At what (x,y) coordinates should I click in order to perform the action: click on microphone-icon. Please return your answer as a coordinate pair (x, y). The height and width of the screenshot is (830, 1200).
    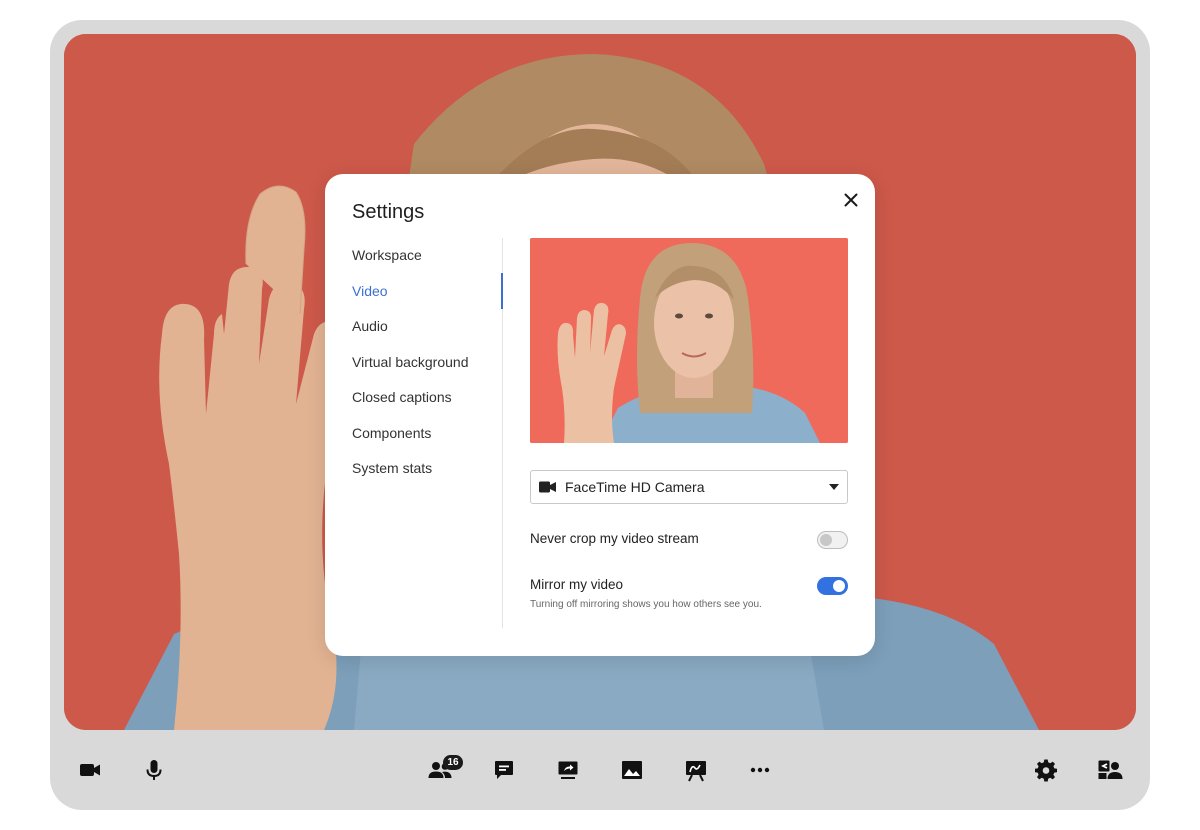
    Looking at the image, I should click on (154, 770).